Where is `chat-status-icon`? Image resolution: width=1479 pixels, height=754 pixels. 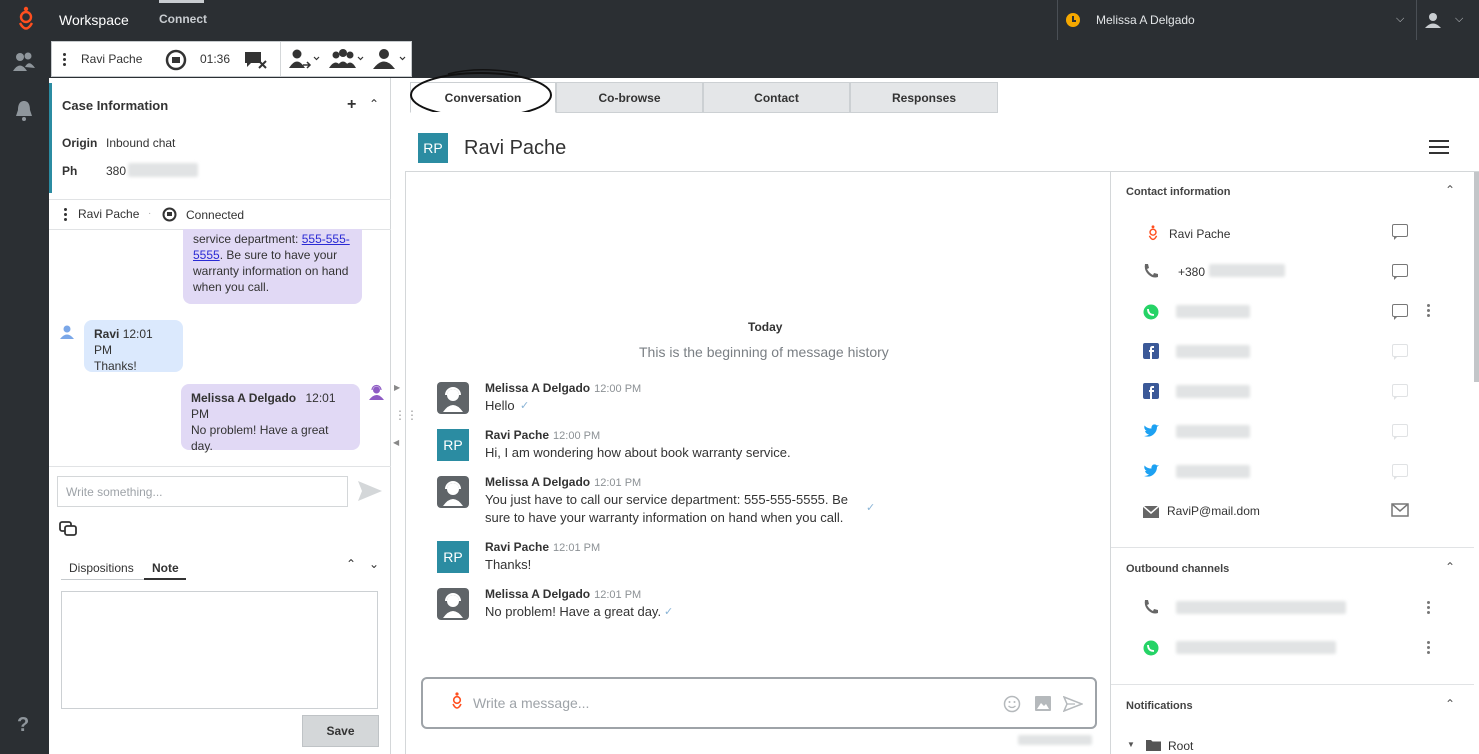
chat-status-icon is located at coordinates (169, 214).